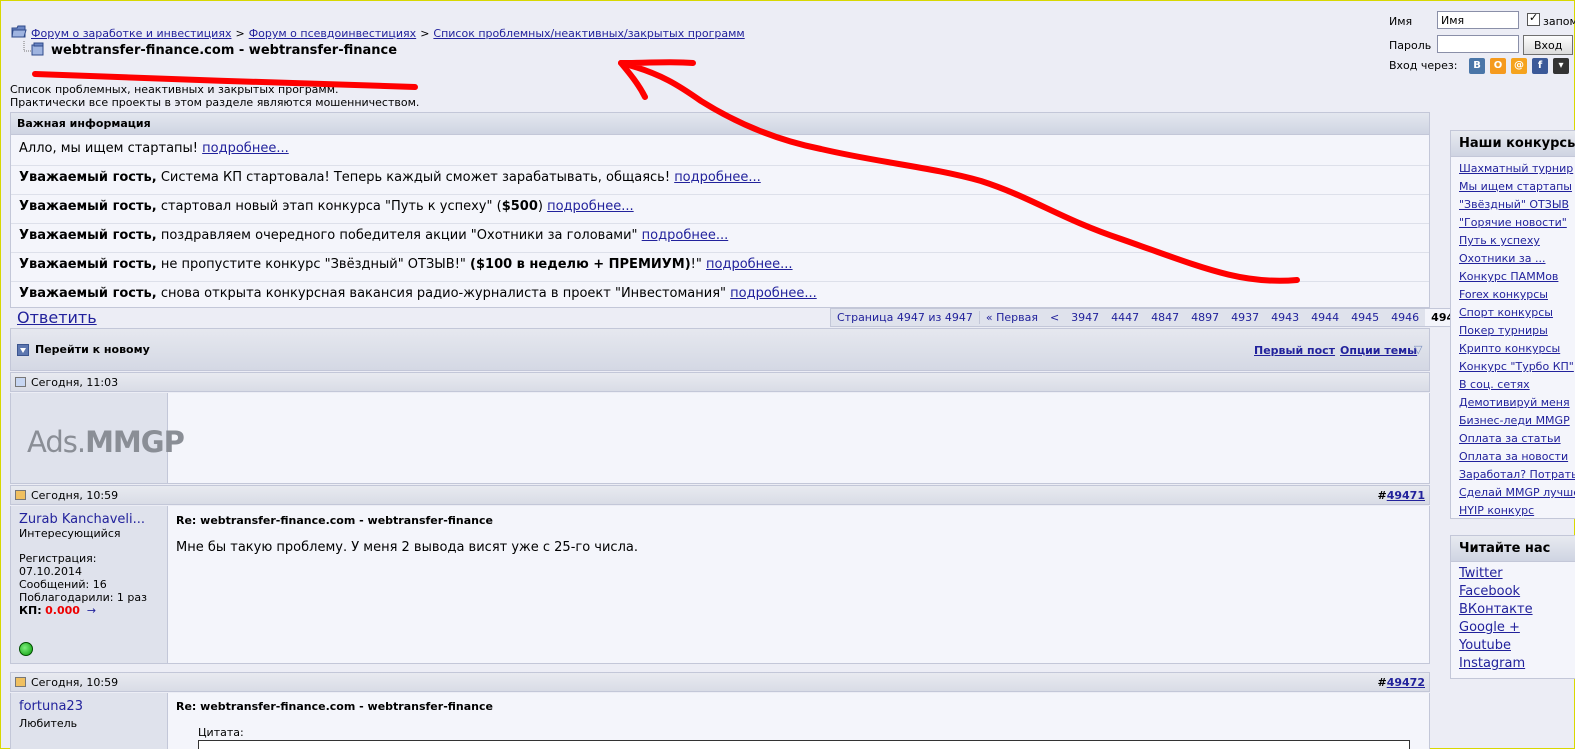 This screenshot has height=749, width=1575. I want to click on breadcrumb-link-forum: Форум о заработке и инвестициях, so click(131, 33).